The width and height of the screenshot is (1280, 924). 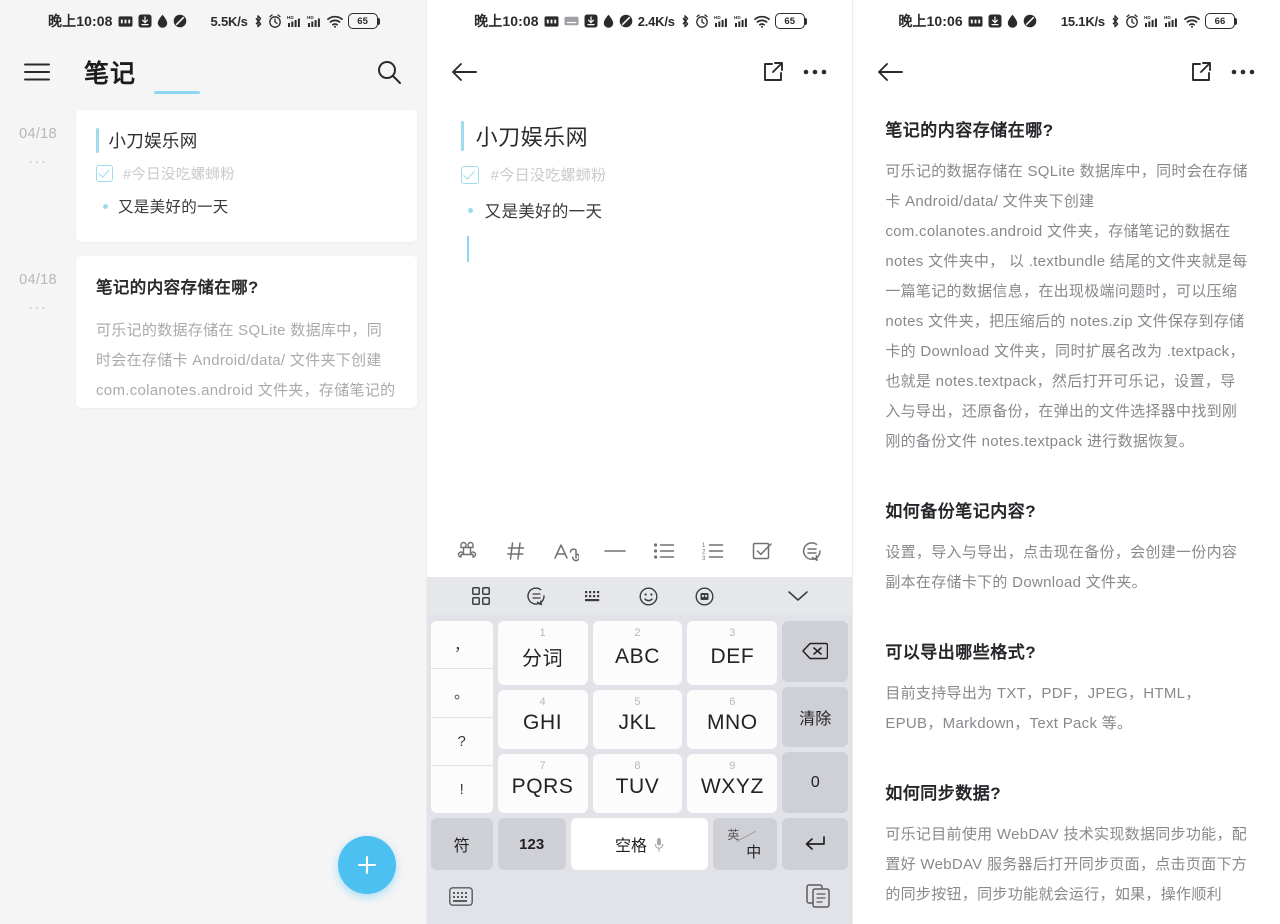 What do you see at coordinates (389, 72) in the screenshot?
I see `search-icon` at bounding box center [389, 72].